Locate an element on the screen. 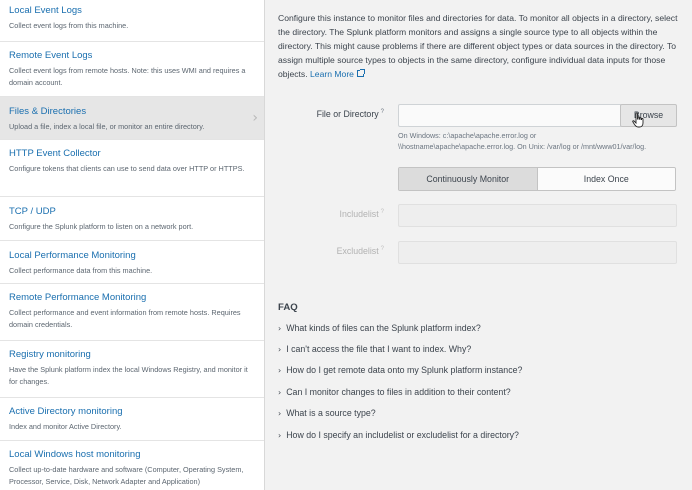 The height and width of the screenshot is (490, 692). sidebar-item-description: Collect event logs from this machine. is located at coordinates (69, 25).